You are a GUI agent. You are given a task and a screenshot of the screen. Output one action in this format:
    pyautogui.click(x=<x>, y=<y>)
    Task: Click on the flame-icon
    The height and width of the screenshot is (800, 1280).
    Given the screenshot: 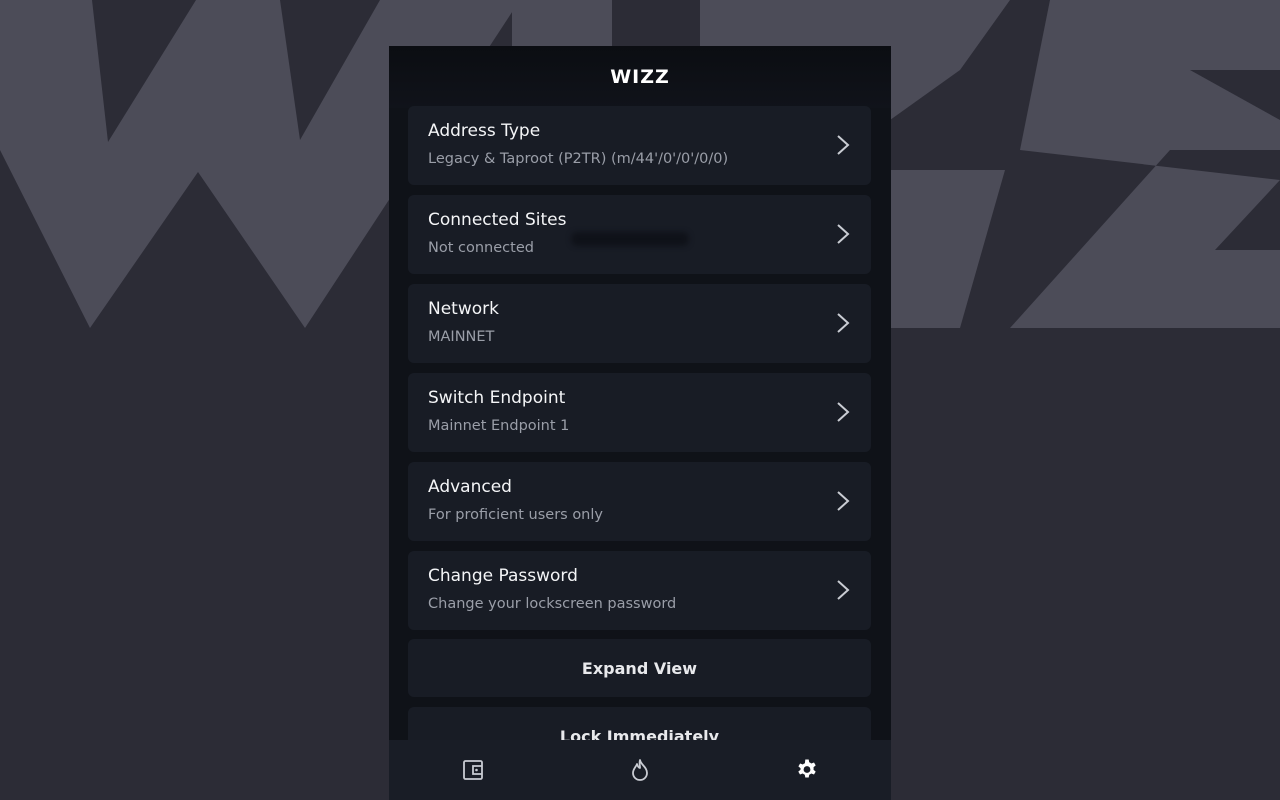 What is the action you would take?
    pyautogui.click(x=640, y=770)
    